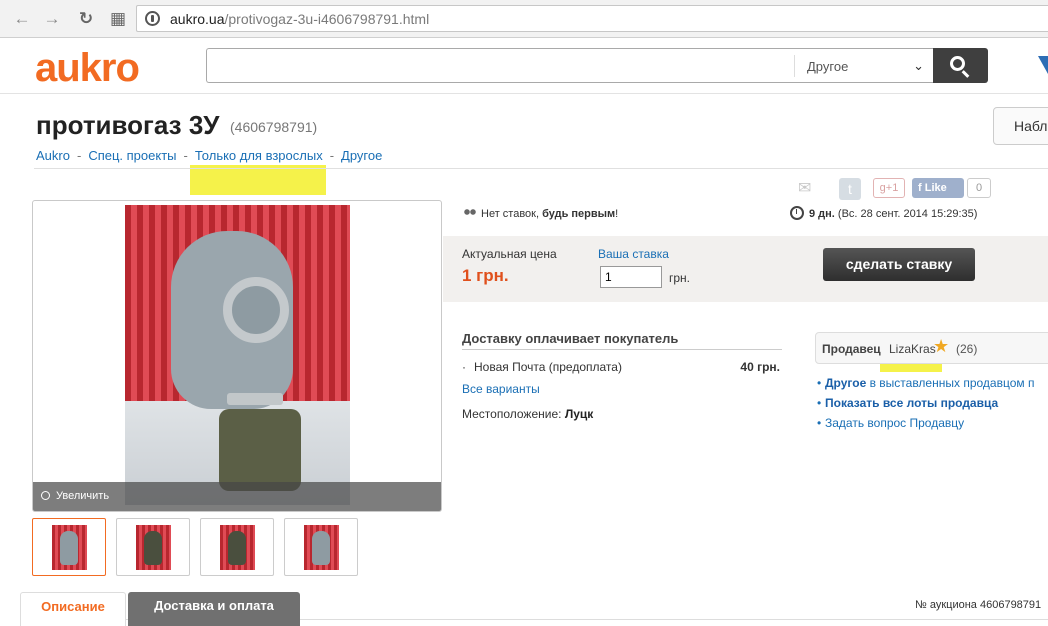  Describe the element at coordinates (128, 125) in the screenshot. I see `page-title: противогаз 3У` at that location.